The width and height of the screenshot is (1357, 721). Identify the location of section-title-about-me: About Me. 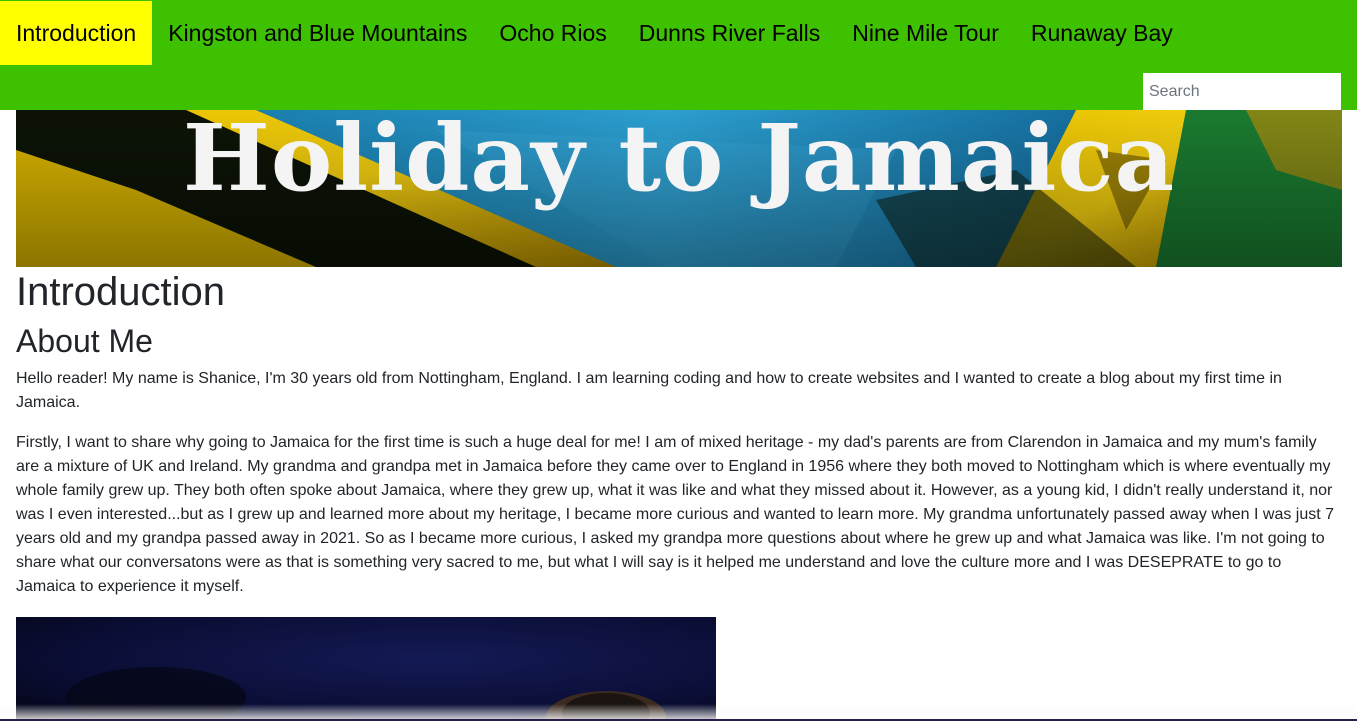
(84, 341).